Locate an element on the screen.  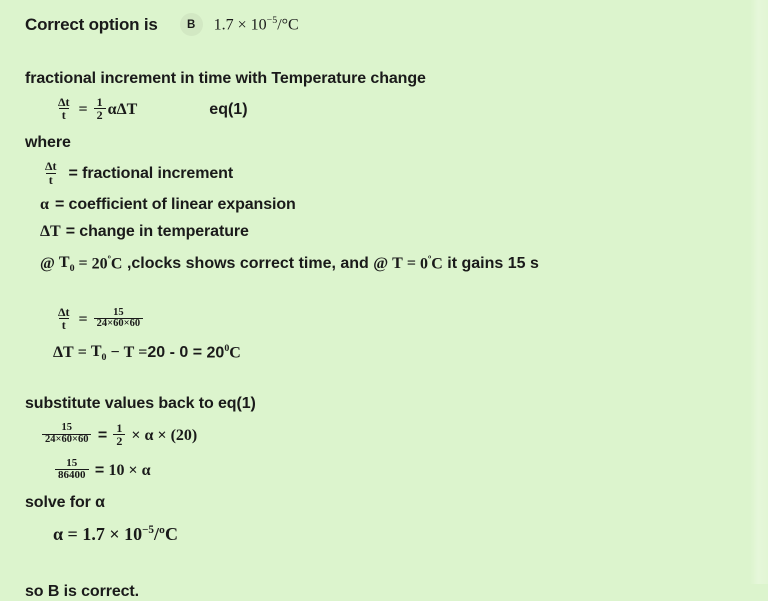
alpha-power: 10−5 is located at coordinates (139, 533).